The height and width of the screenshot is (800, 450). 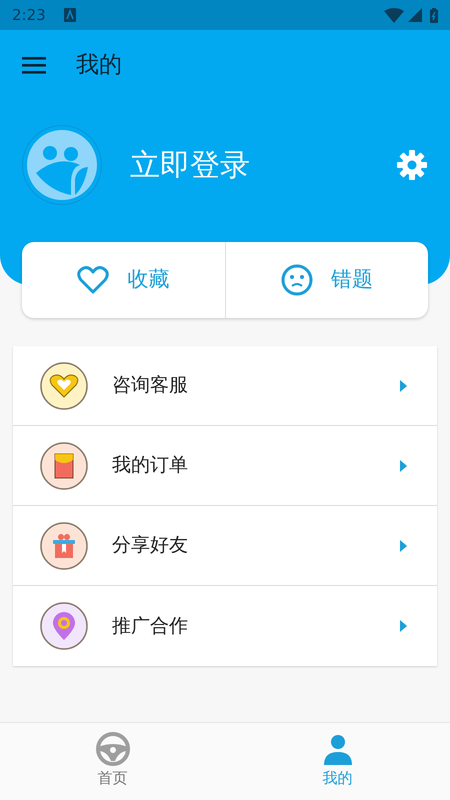 What do you see at coordinates (190, 165) in the screenshot?
I see `login-link: 立即登录` at bounding box center [190, 165].